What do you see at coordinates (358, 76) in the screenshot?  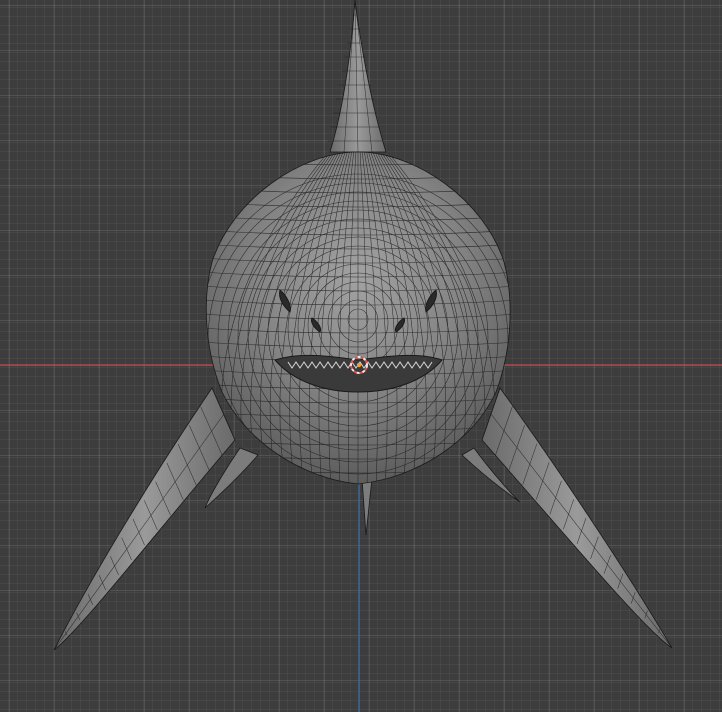 I see `dorsal-fin` at bounding box center [358, 76].